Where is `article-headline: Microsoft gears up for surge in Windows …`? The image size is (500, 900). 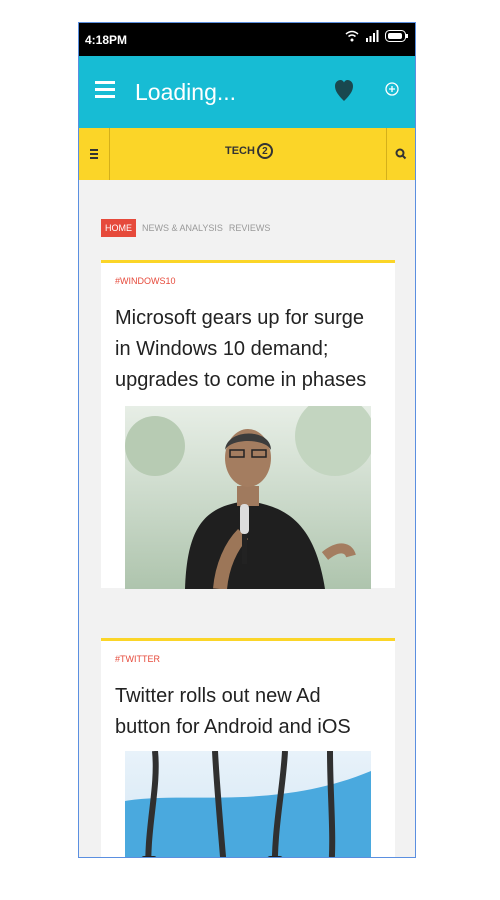
article-headline: Microsoft gears up for surge in Windows … is located at coordinates (248, 349).